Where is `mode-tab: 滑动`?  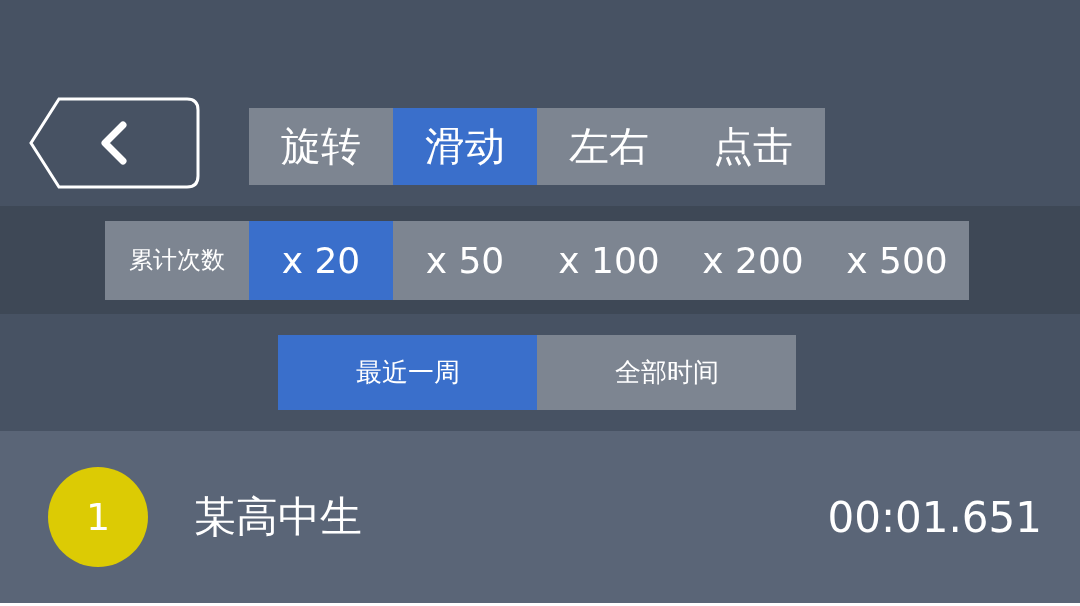 mode-tab: 滑动 is located at coordinates (465, 146).